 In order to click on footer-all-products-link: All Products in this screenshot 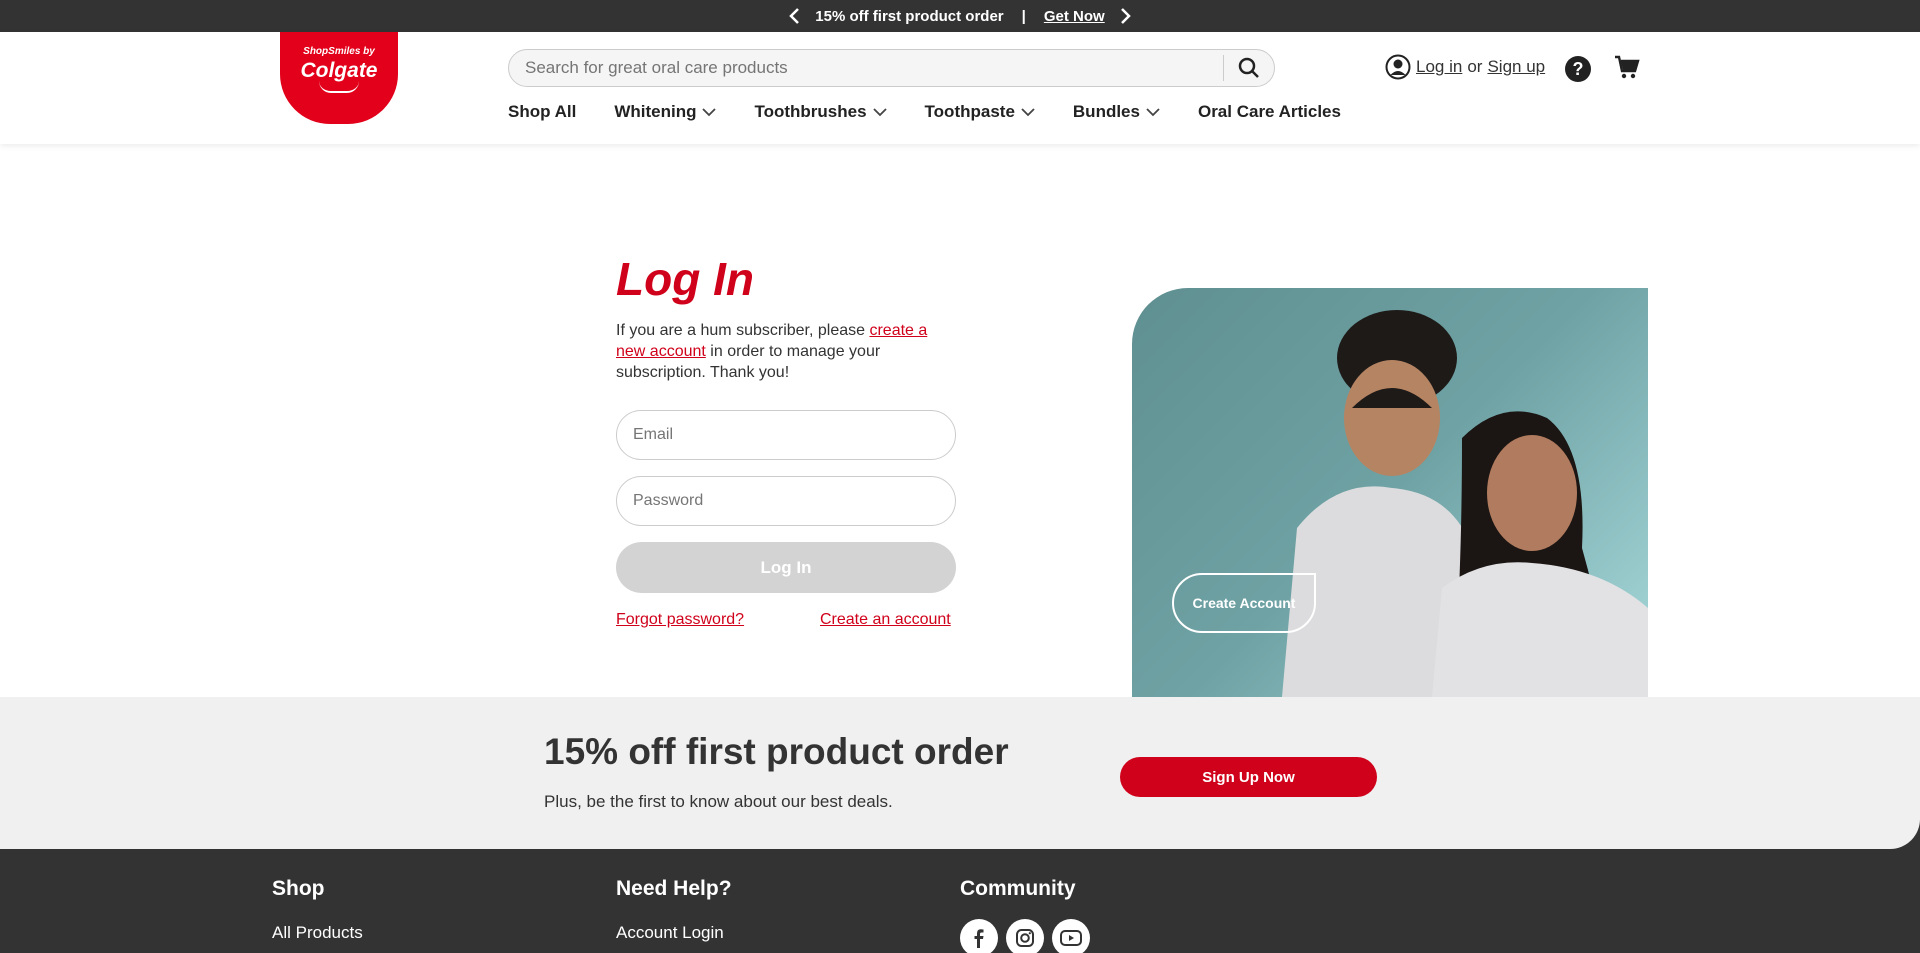, I will do `click(317, 933)`.